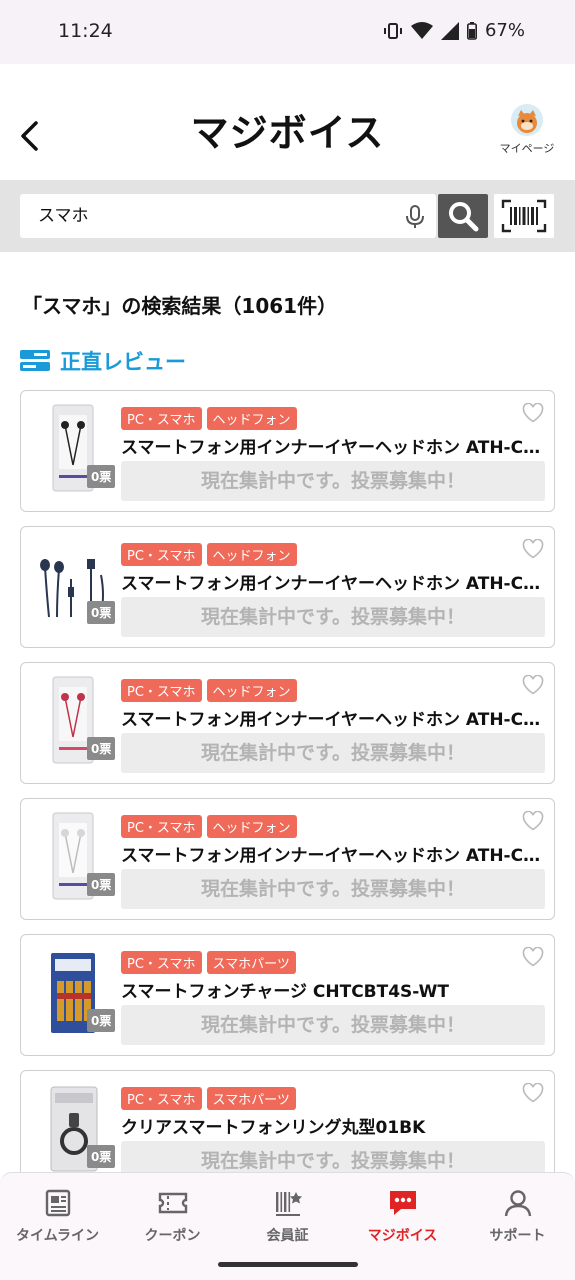 Image resolution: width=575 pixels, height=1280 pixels. Describe the element at coordinates (273, 1128) in the screenshot. I see `product-title: クリアスマートフォンリング丸型01BK` at that location.